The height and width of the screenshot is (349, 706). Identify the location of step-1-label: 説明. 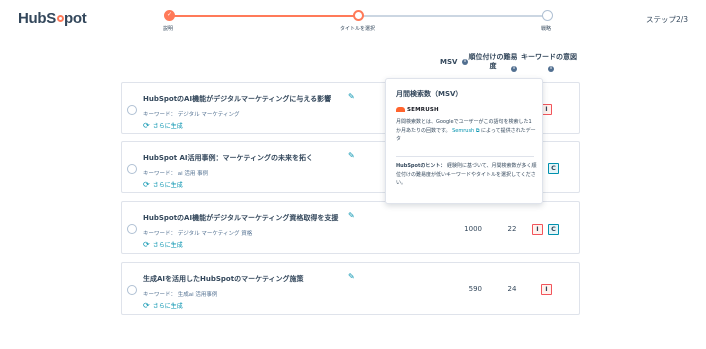
(168, 29).